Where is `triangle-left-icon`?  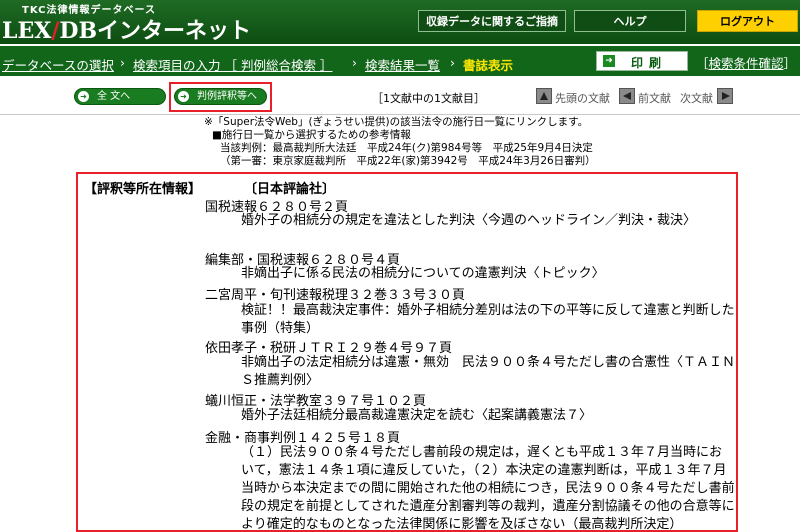 triangle-left-icon is located at coordinates (627, 96).